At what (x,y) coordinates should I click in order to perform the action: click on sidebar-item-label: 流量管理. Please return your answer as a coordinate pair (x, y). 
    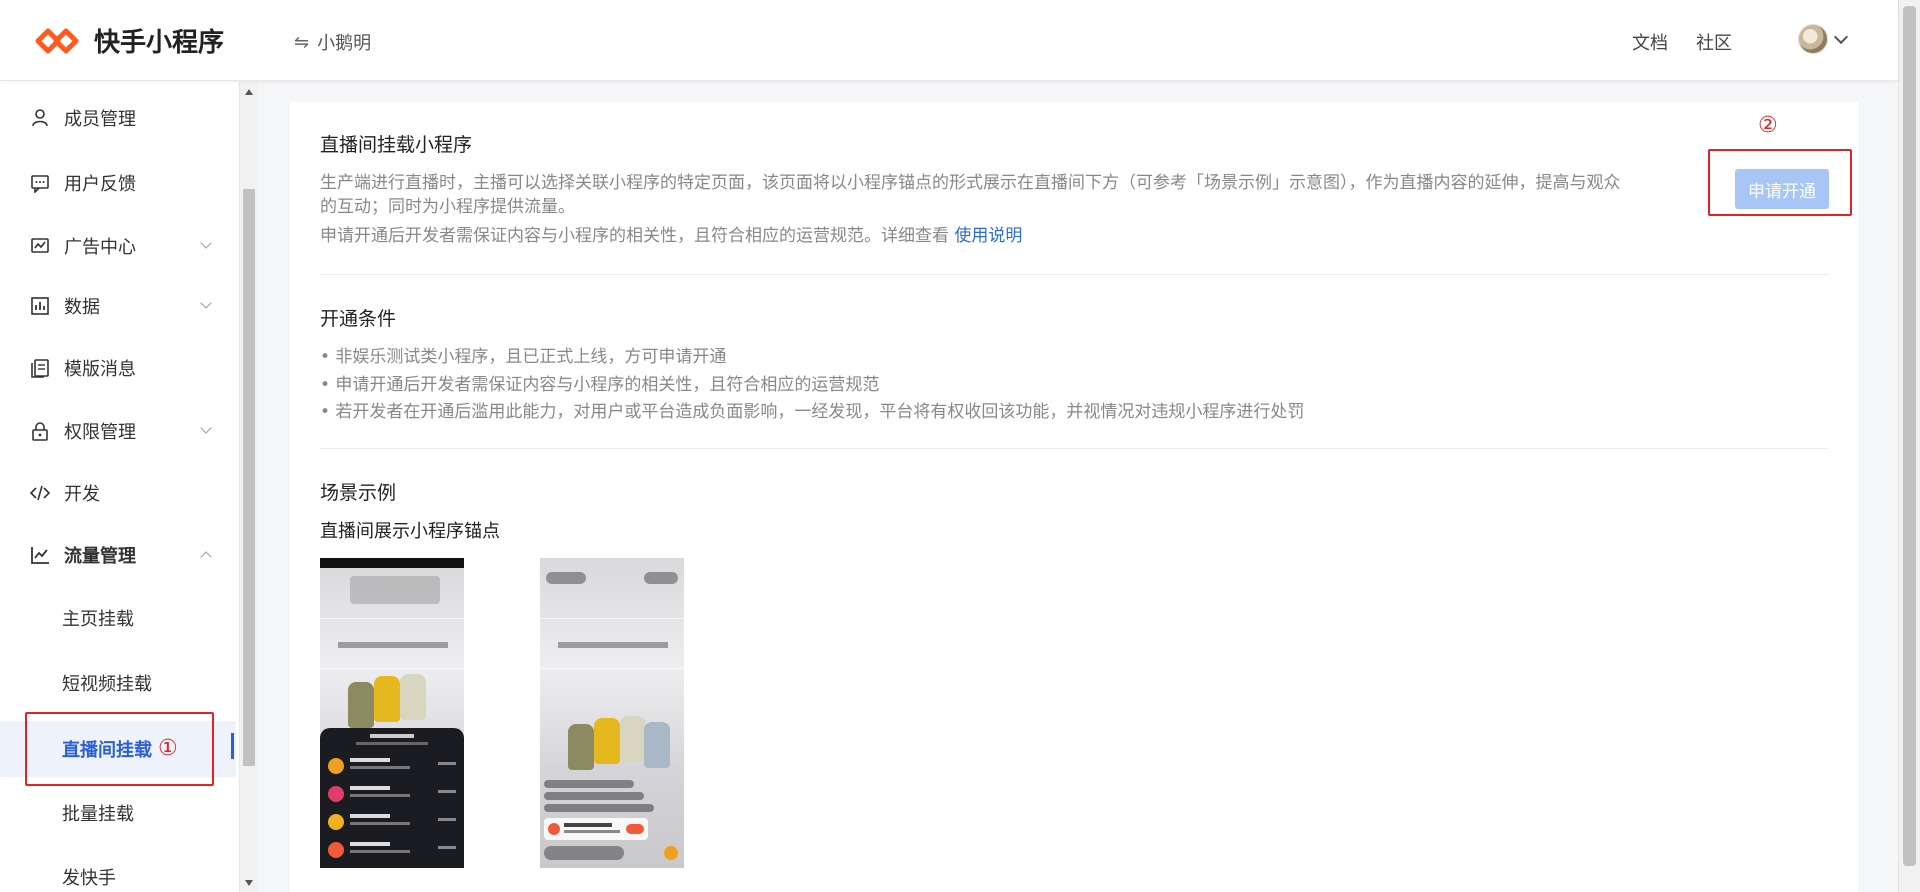
    Looking at the image, I should click on (100, 556).